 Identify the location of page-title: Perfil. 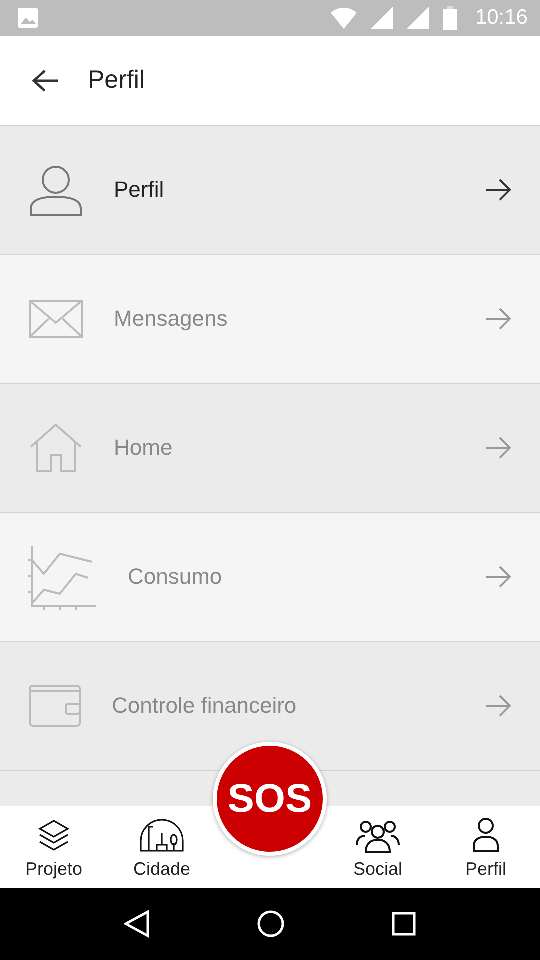
(116, 80).